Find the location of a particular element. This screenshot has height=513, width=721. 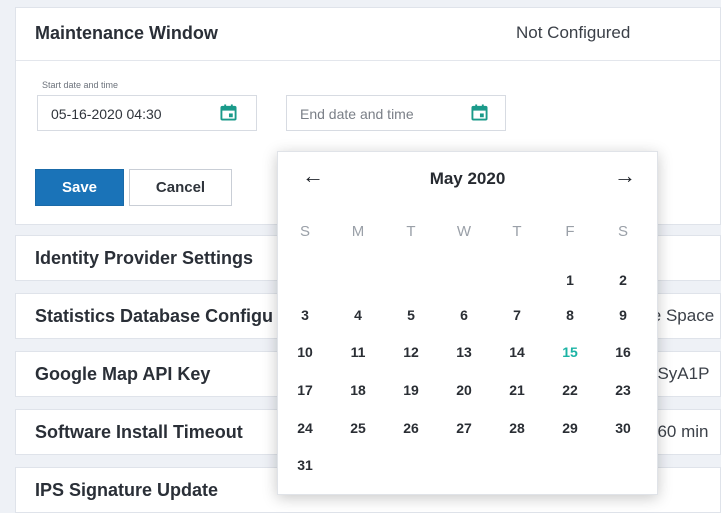

maintenance-window-header: Maintenance Window Not Configured is located at coordinates (368, 34).